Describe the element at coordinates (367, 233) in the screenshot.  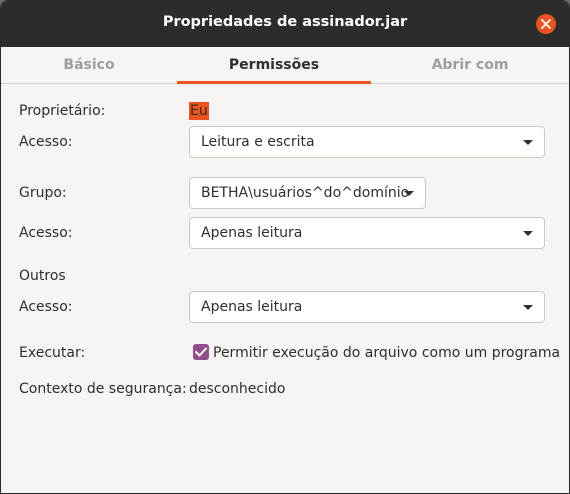
I see `group-access-dropdown: Apenas leitura` at that location.